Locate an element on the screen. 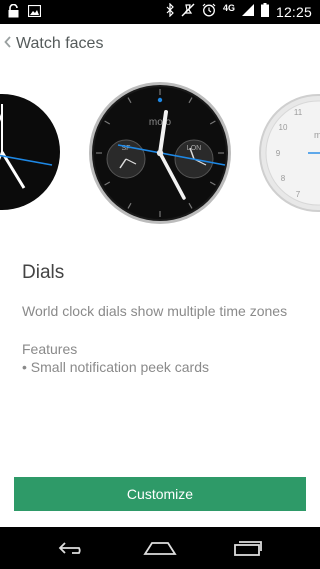 The width and height of the screenshot is (320, 569). alarm-icon is located at coordinates (209, 12).